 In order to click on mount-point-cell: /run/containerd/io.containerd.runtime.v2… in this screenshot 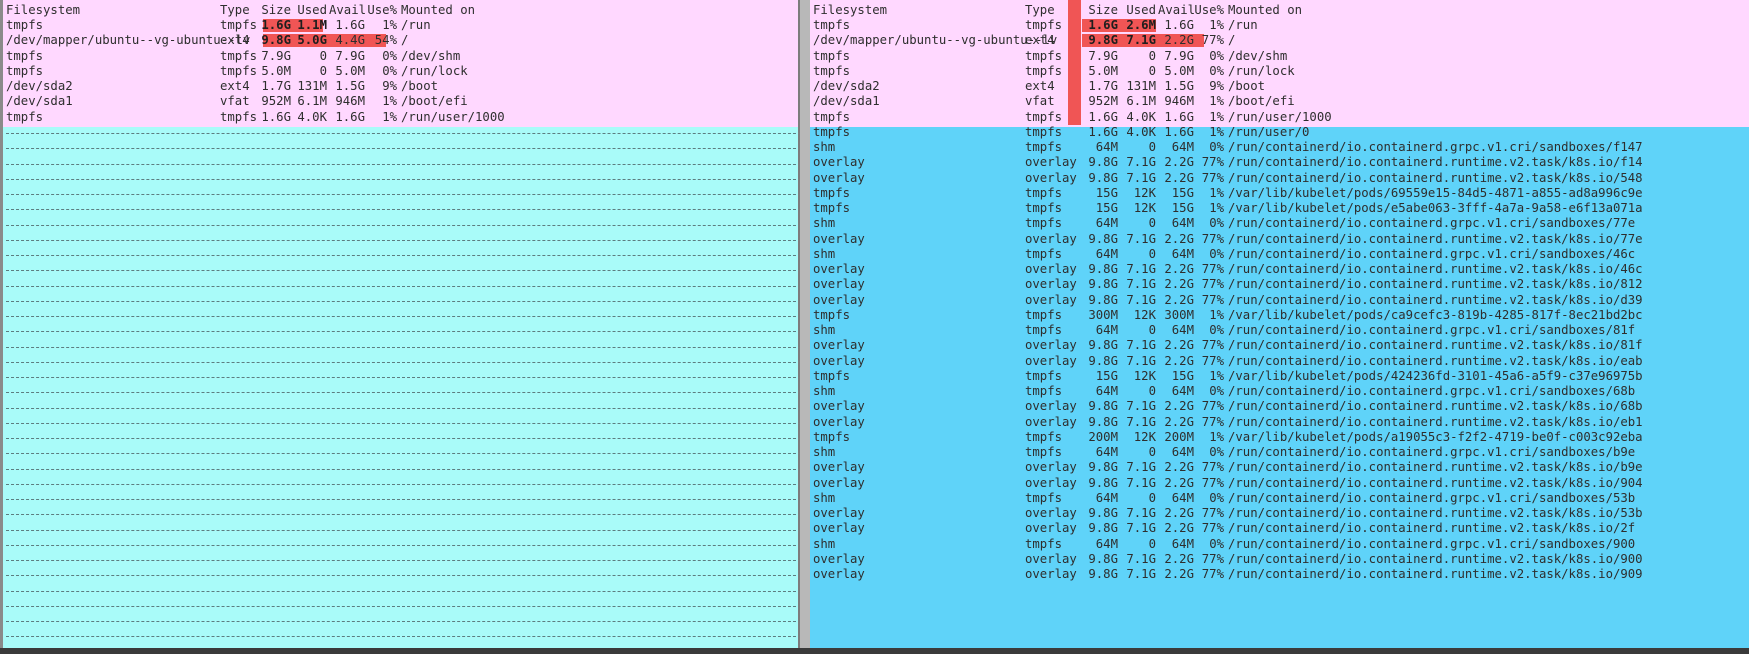, I will do `click(1435, 406)`.